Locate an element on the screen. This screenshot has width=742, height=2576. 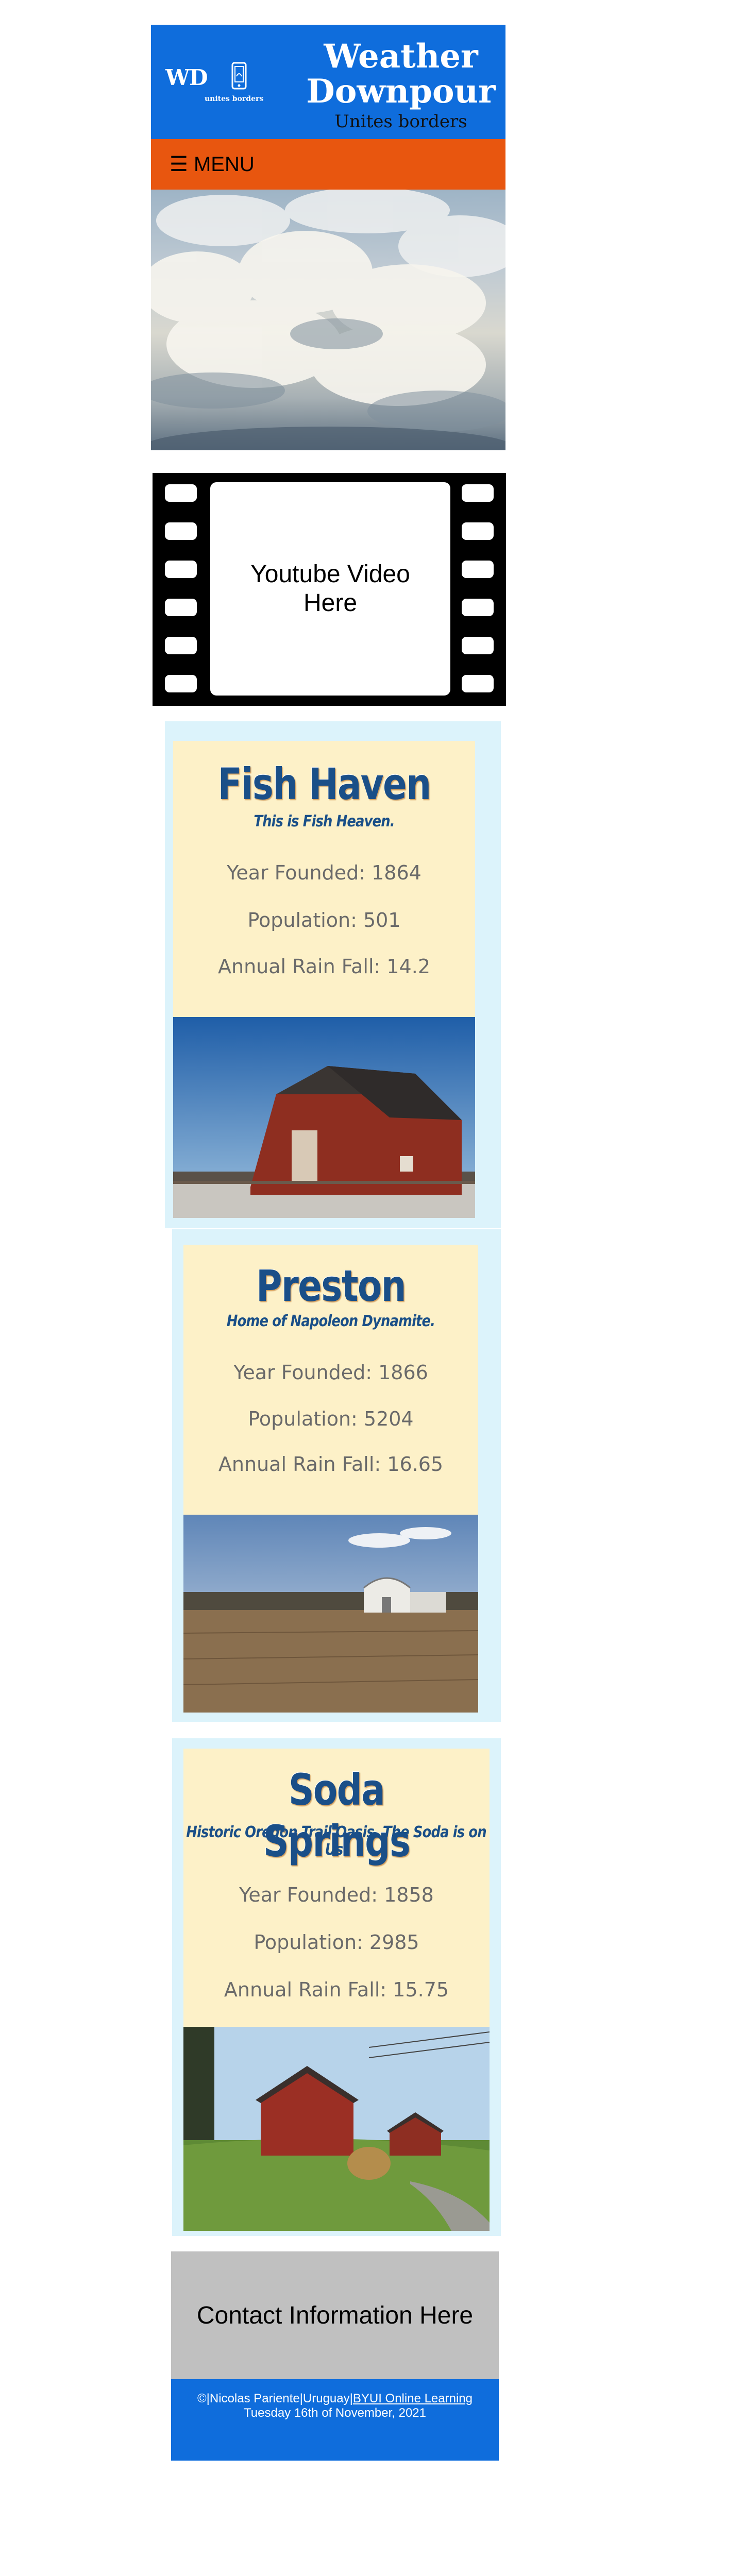
footer-date: Tuesday 16th of November, 2021 is located at coordinates (335, 2413).